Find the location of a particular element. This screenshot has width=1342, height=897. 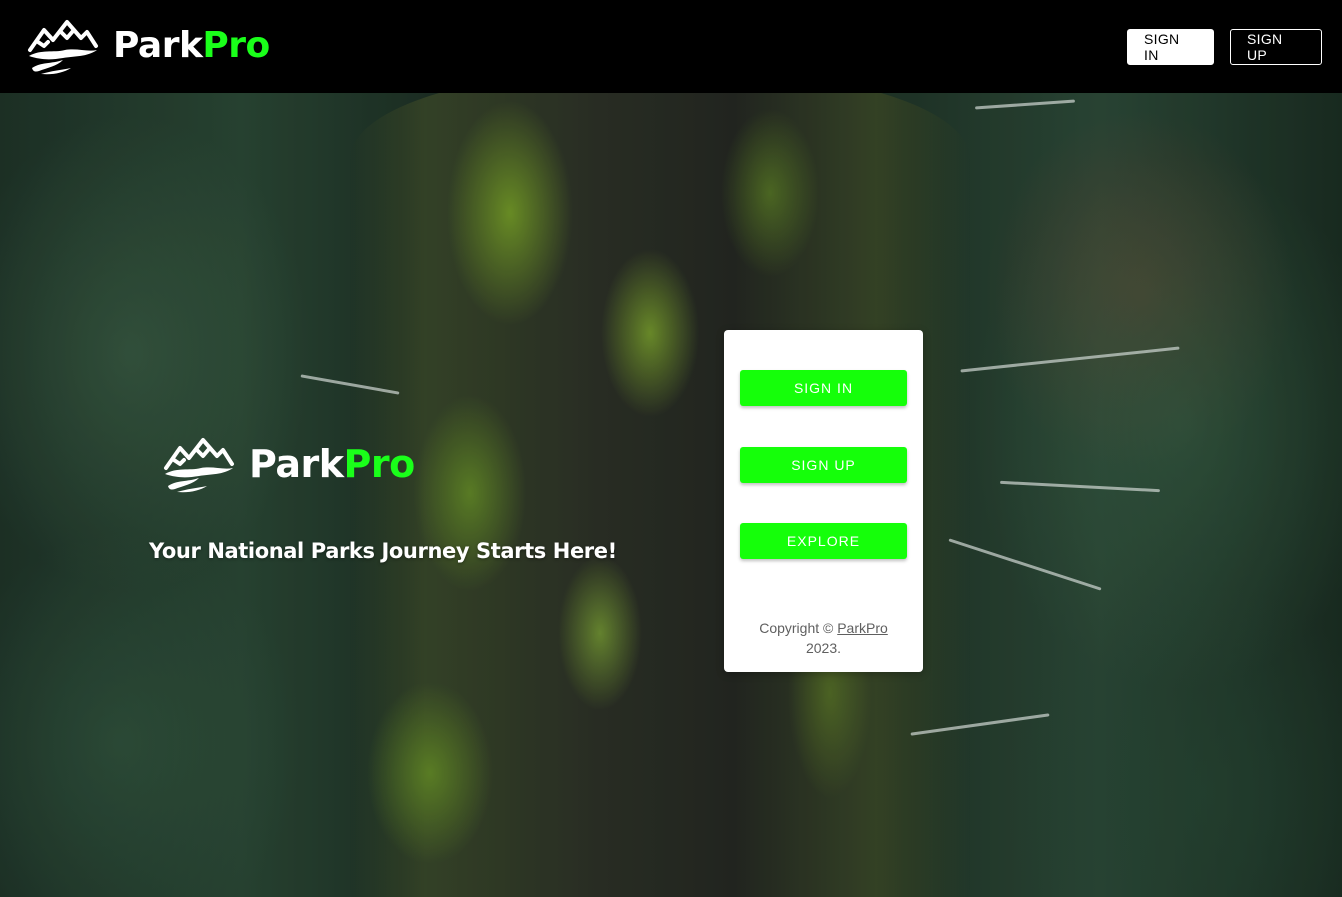

hero-wordmark-pro: Pro is located at coordinates (379, 464).